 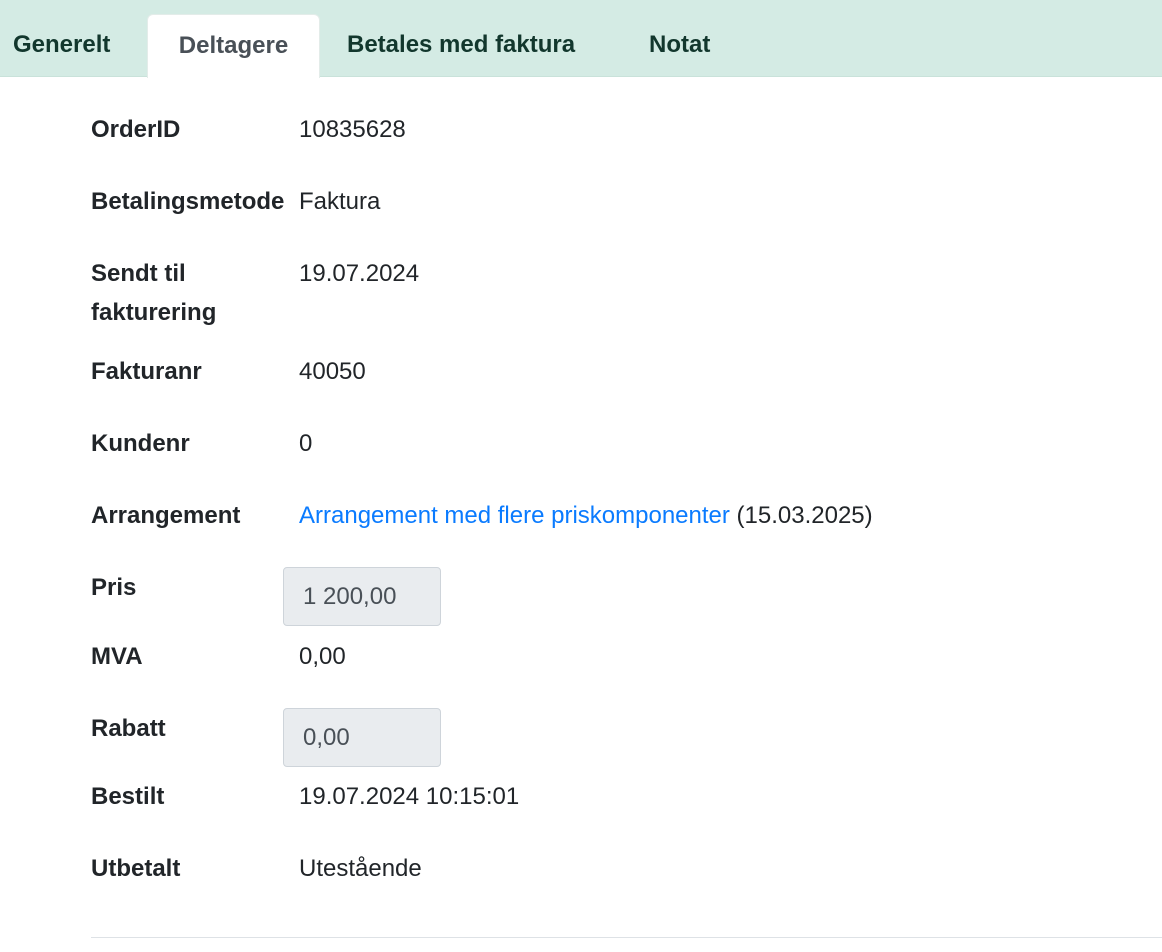 What do you see at coordinates (128, 728) in the screenshot?
I see `discount-label: Rabatt` at bounding box center [128, 728].